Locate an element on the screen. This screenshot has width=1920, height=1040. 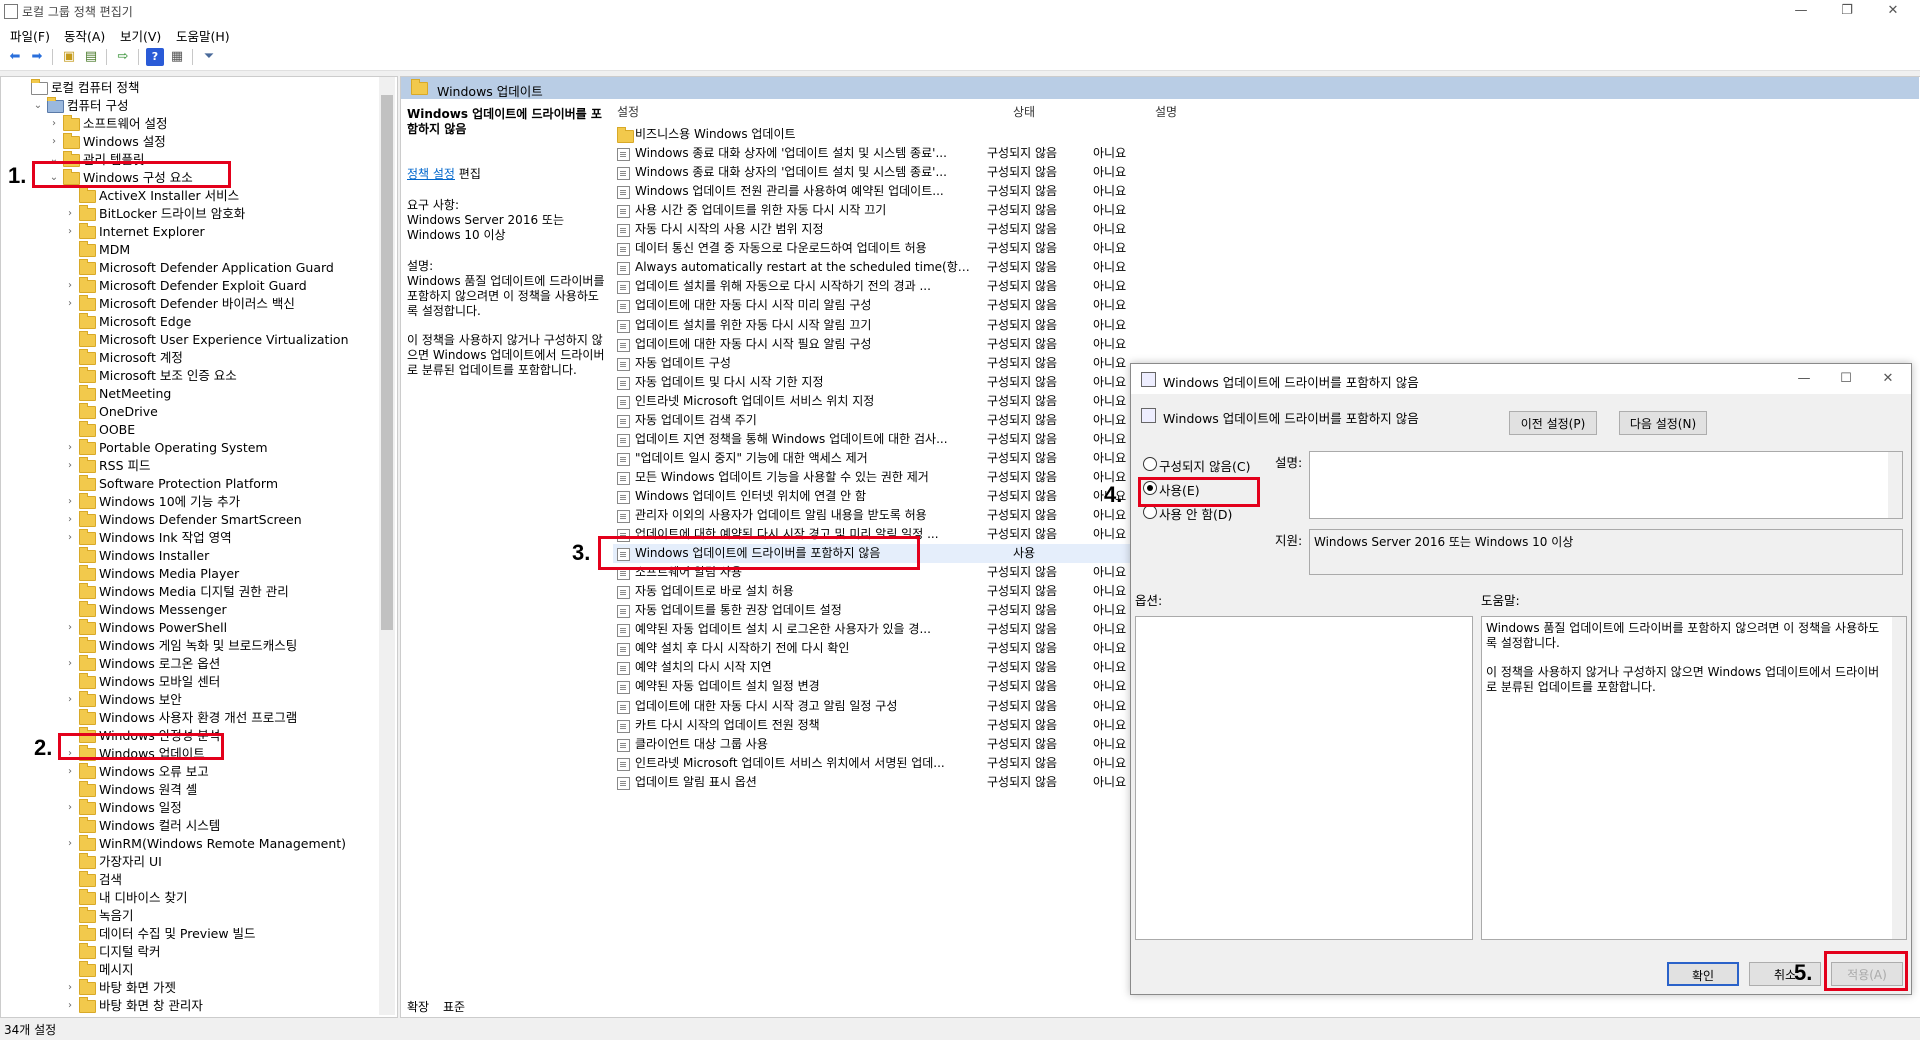
policy-row: 업데이트에 대한 자동 다시 시작 필요 알림 구성 구성되지 않음 아니요 is located at coordinates (1163, 344).